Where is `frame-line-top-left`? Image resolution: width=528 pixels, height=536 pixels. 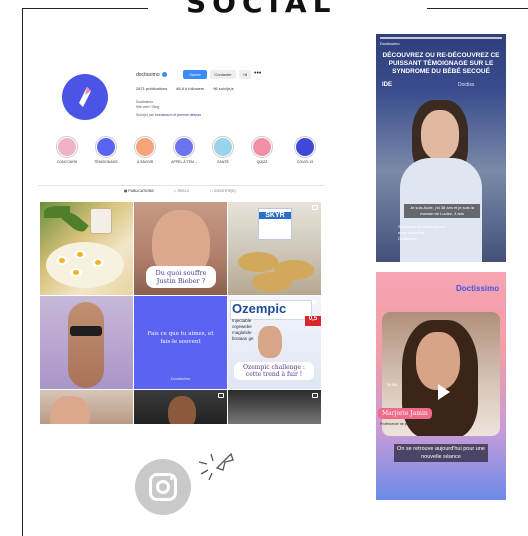 frame-line-top-left is located at coordinates (85, 8).